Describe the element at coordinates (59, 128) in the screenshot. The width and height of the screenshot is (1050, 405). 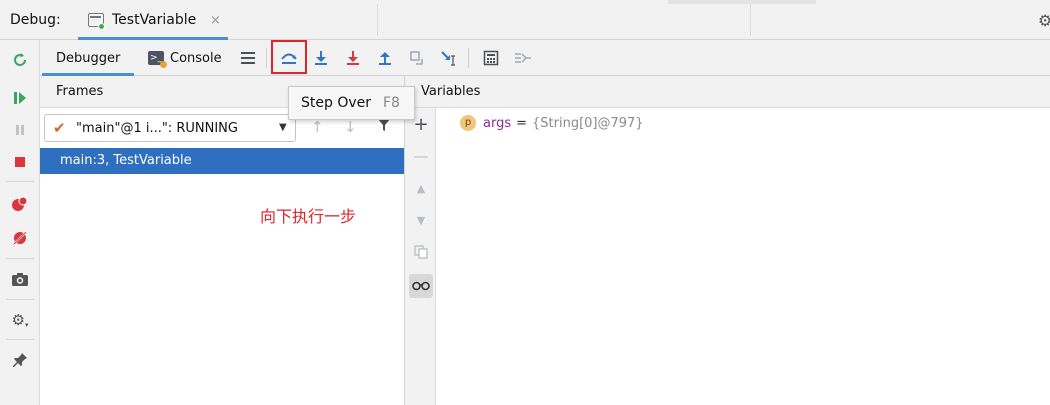
I see `check-icon: ✔` at that location.